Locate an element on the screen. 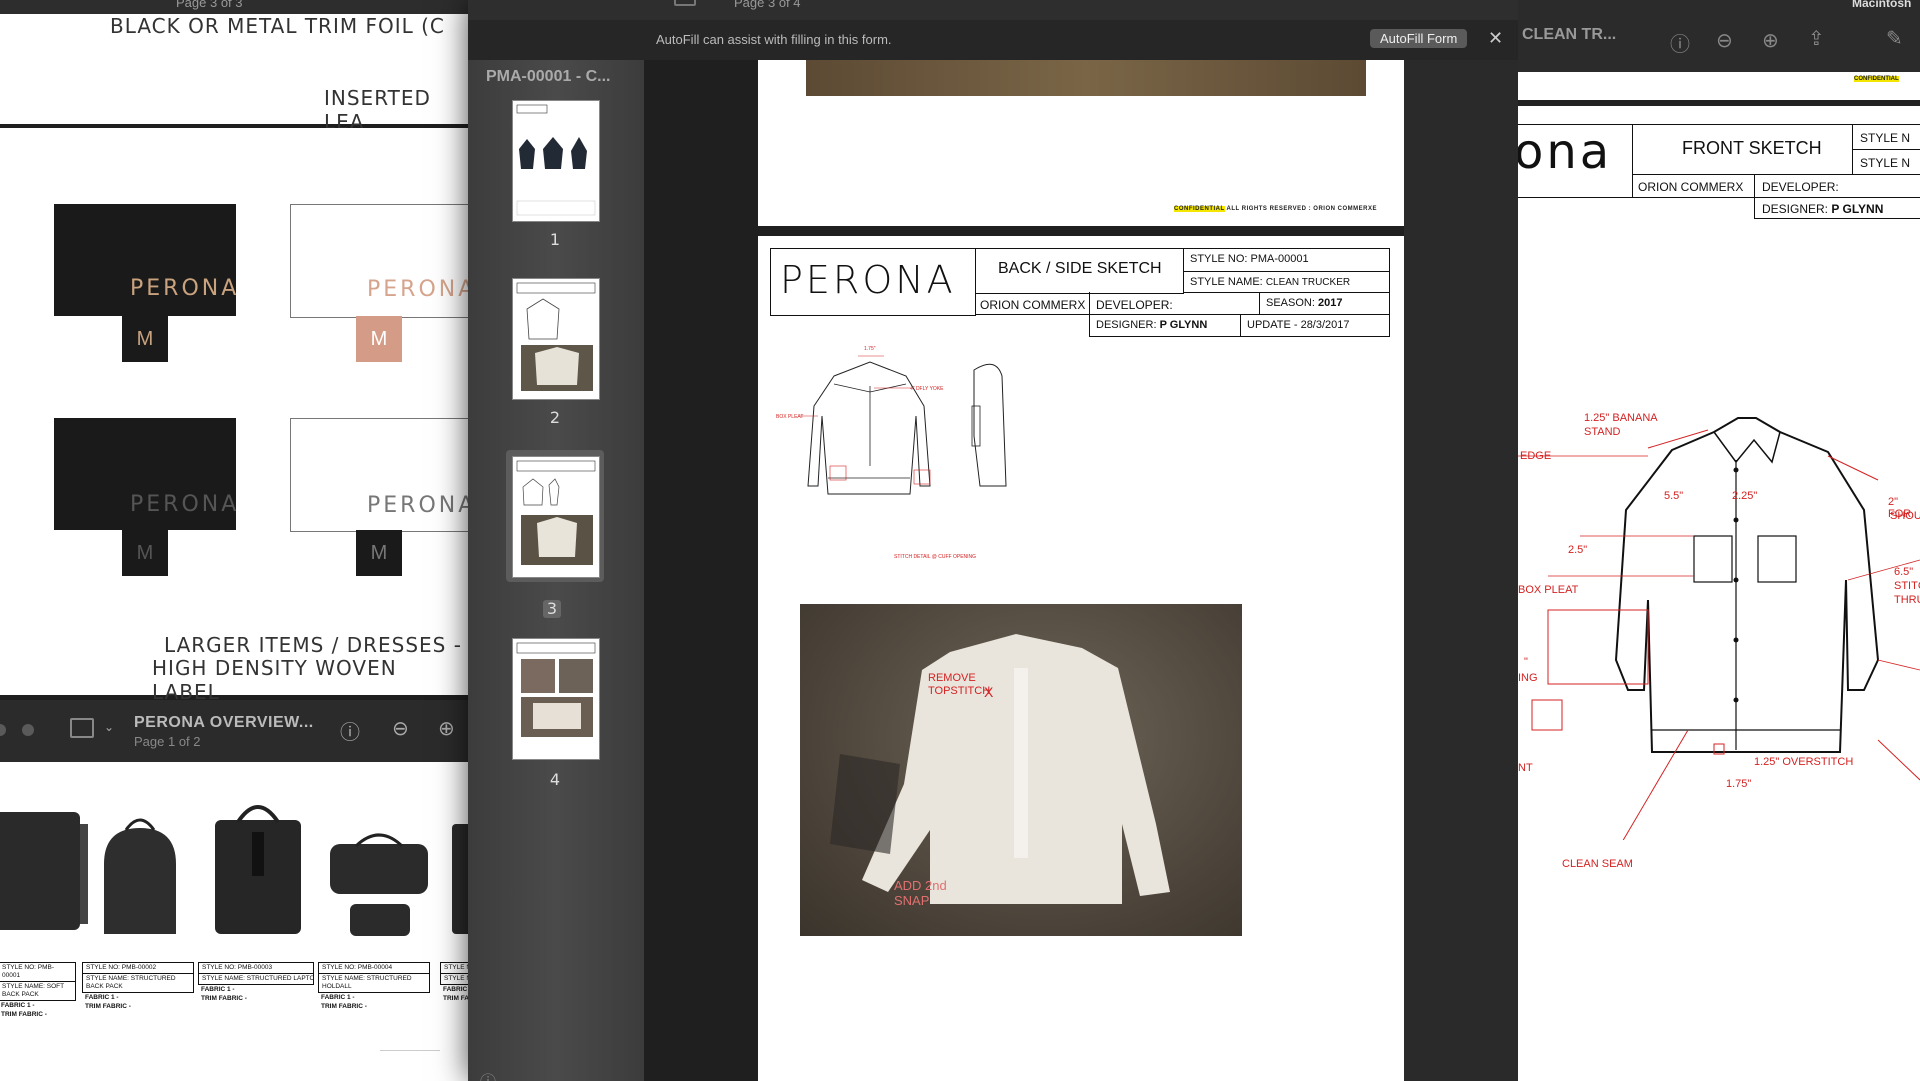  style-name: STYLE NAME: STRUCTURED LAPTOP/TOTE is located at coordinates (256, 979).